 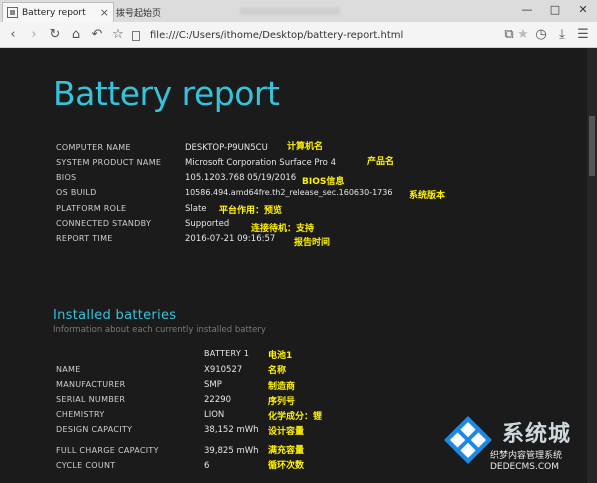 What do you see at coordinates (214, 415) in the screenshot?
I see `row-value: LION` at bounding box center [214, 415].